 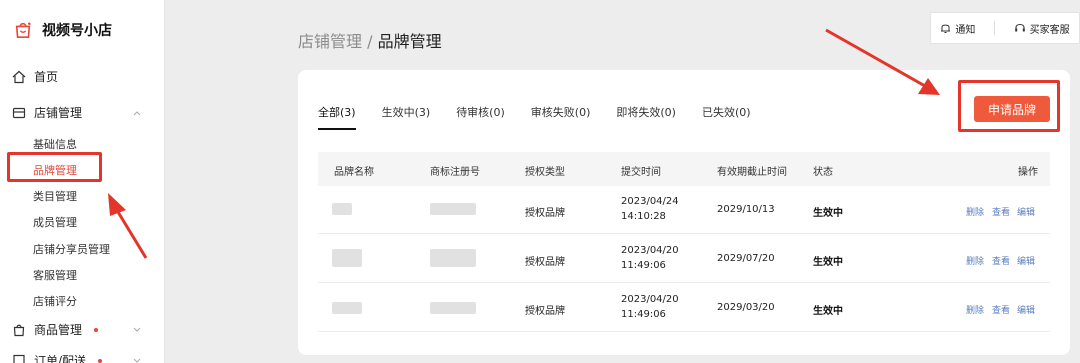 What do you see at coordinates (746, 307) in the screenshot?
I see `expiry-date: 2029/03/20` at bounding box center [746, 307].